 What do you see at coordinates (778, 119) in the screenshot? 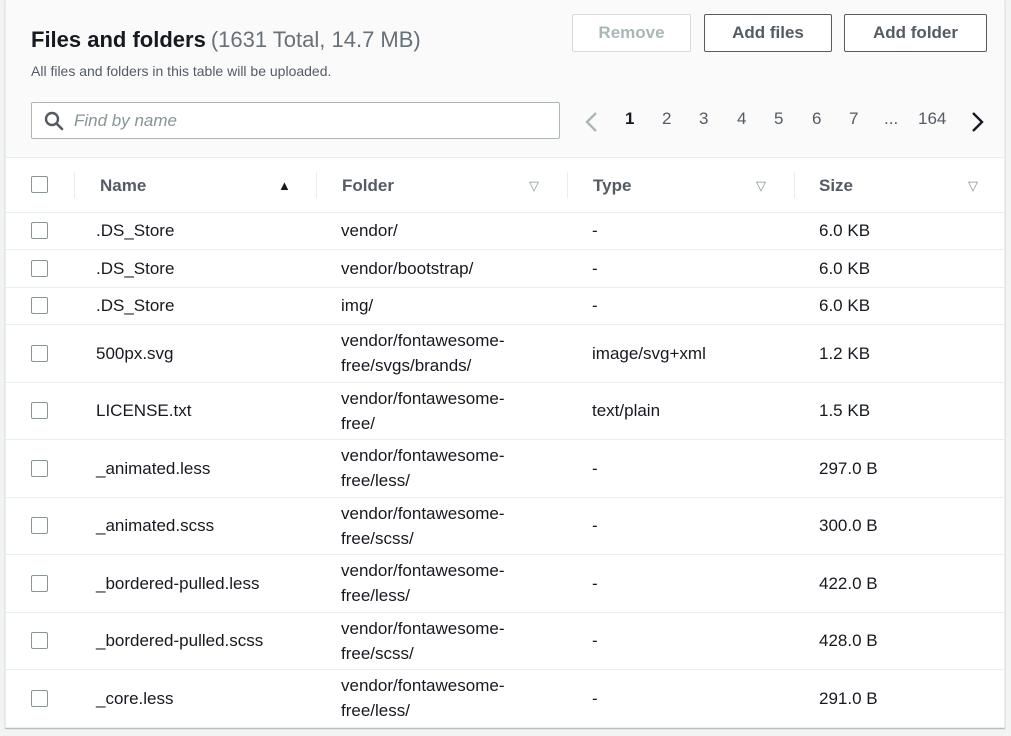
I see `page-5: 5` at bounding box center [778, 119].